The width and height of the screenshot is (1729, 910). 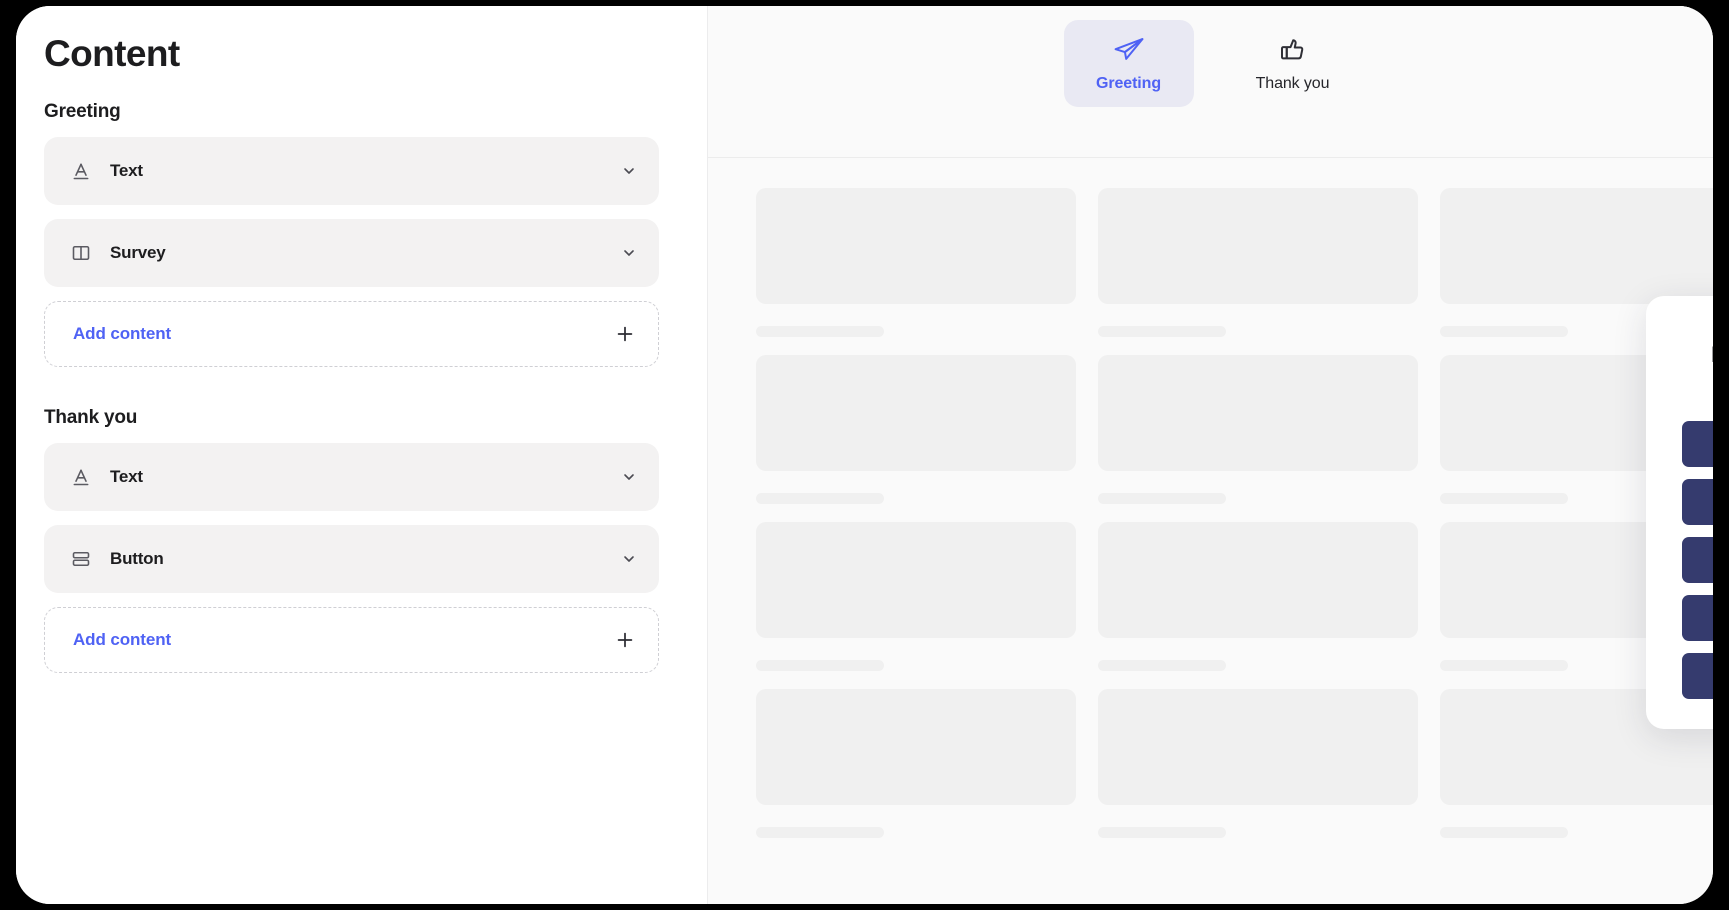 What do you see at coordinates (112, 53) in the screenshot?
I see `page-title: Content` at bounding box center [112, 53].